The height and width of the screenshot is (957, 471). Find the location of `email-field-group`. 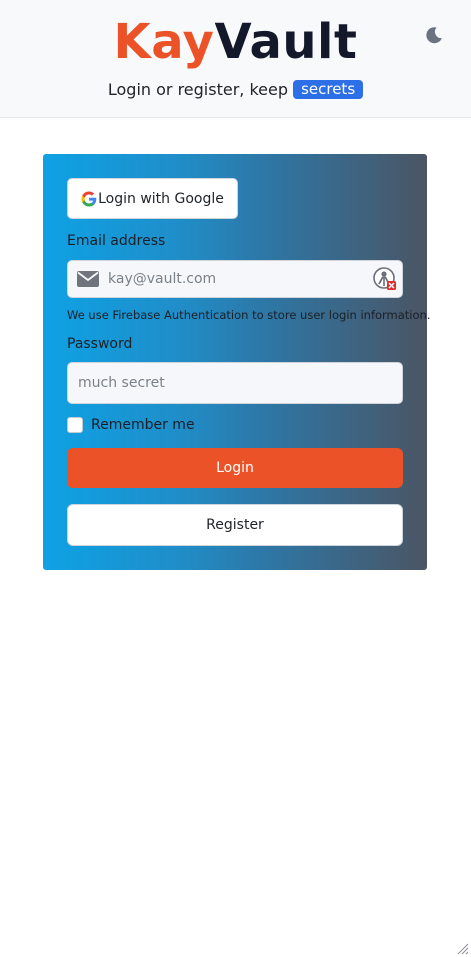

email-field-group is located at coordinates (235, 279).